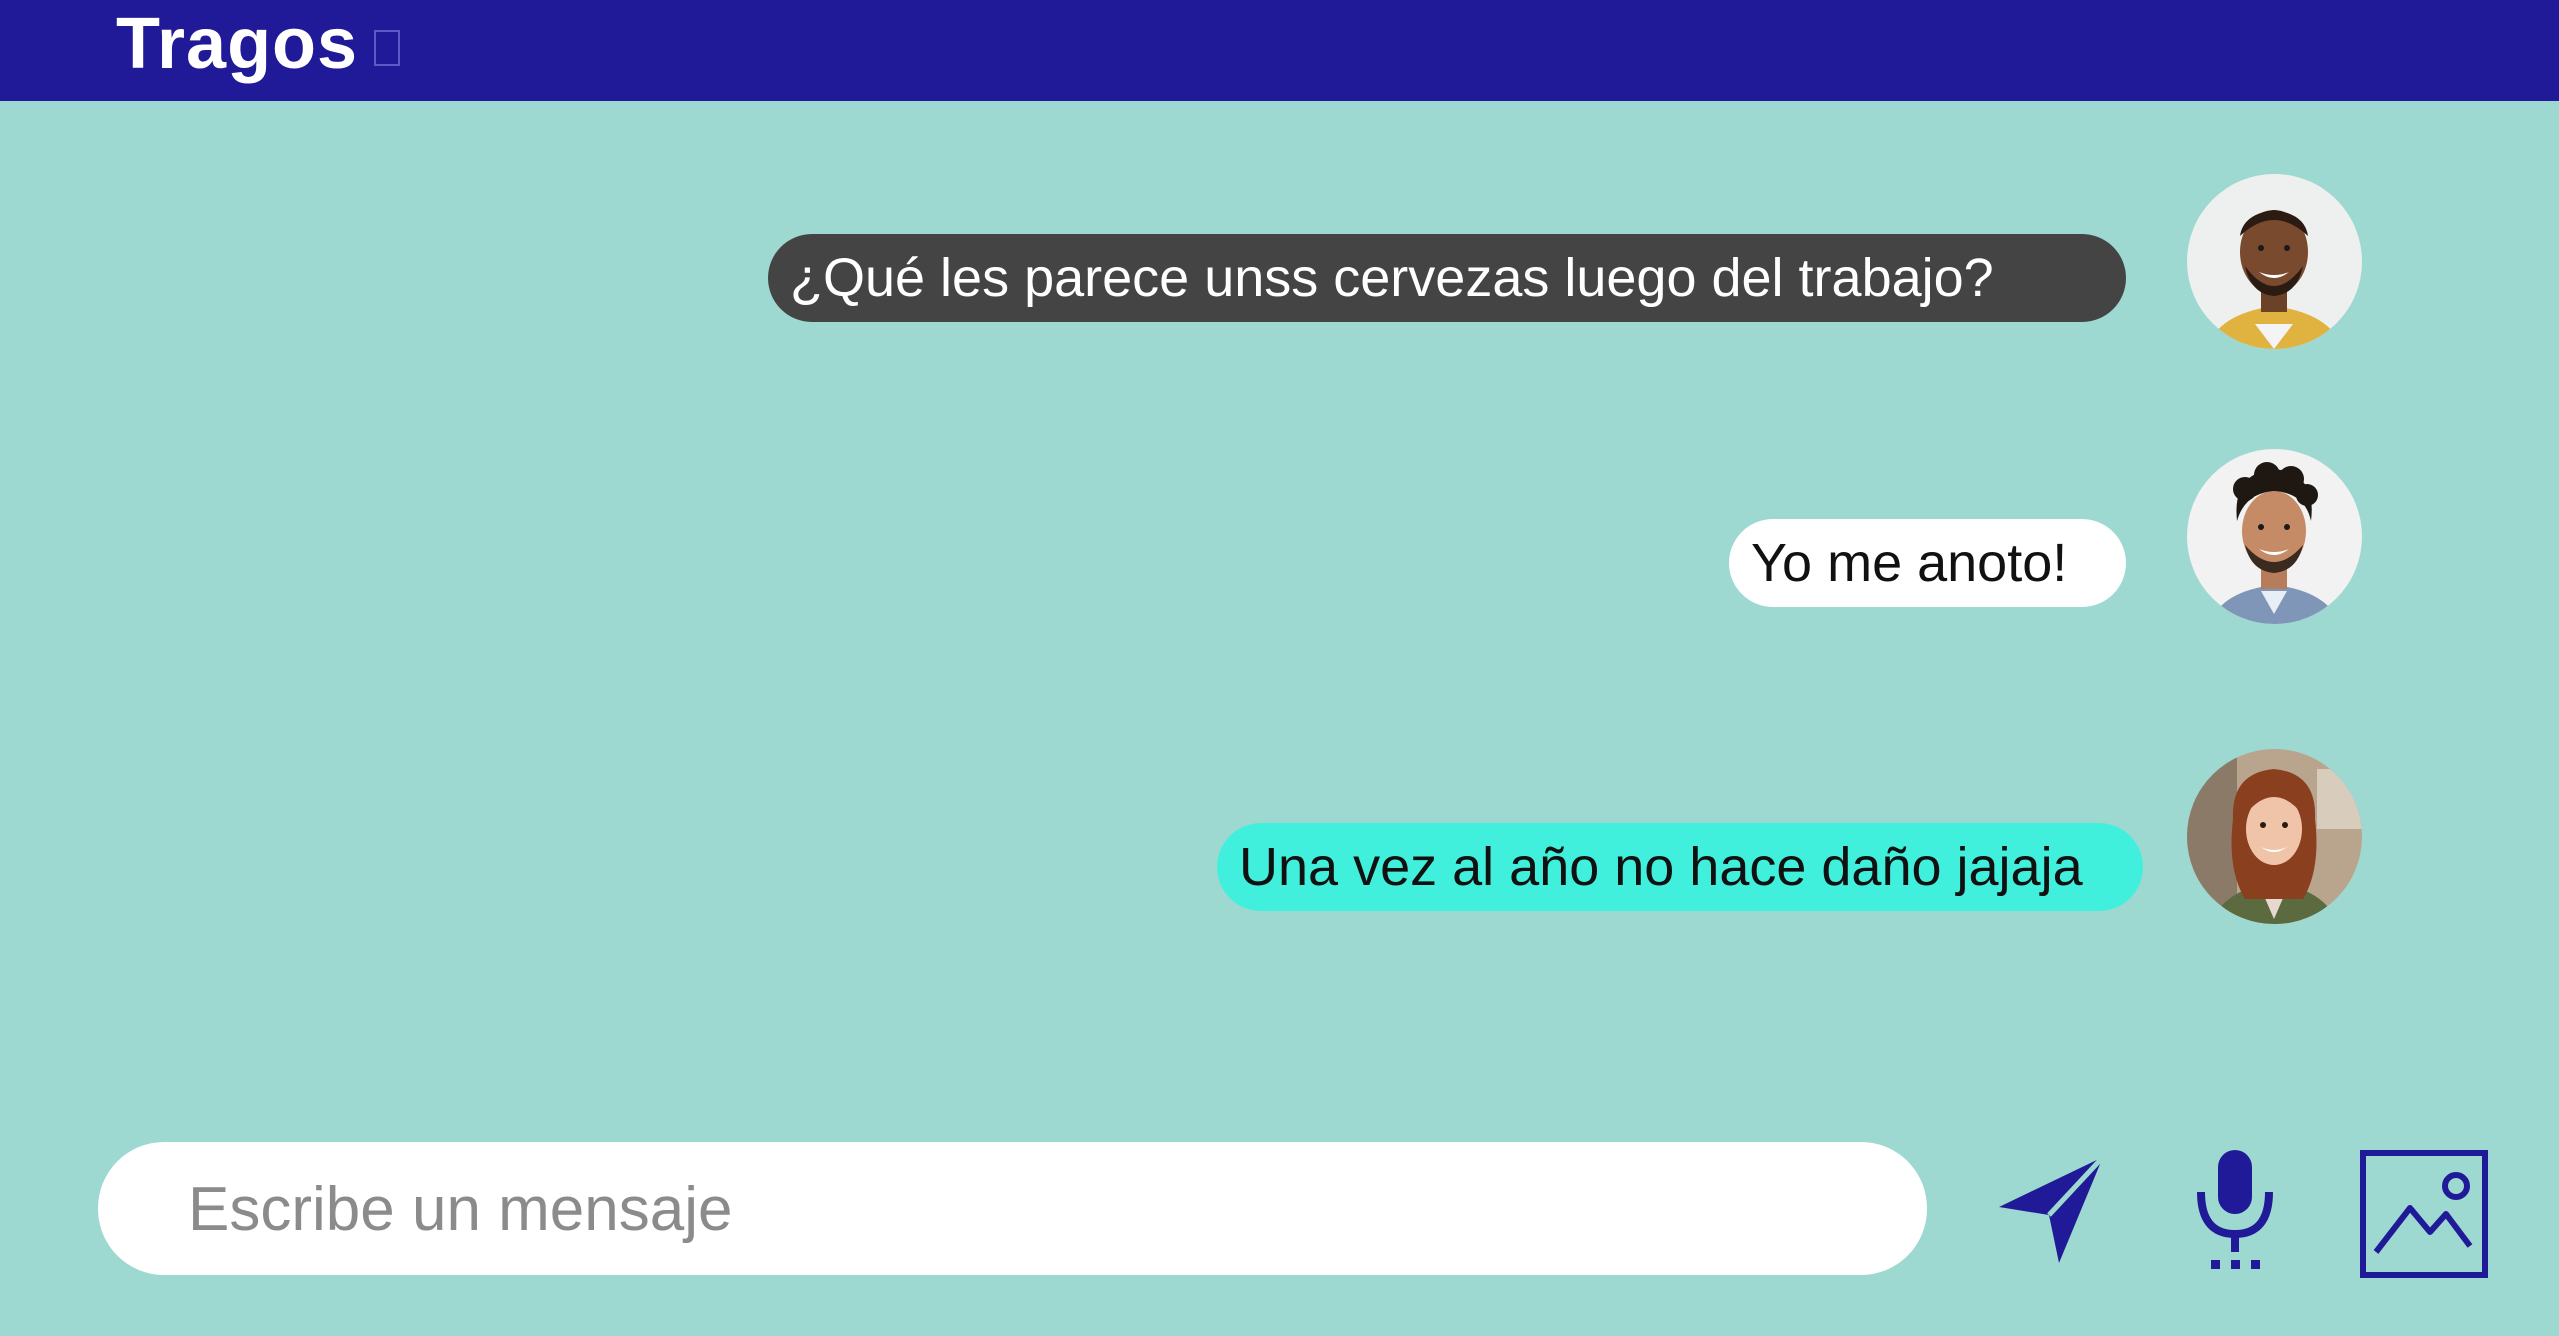 This screenshot has height=1336, width=2559. Describe the element at coordinates (2274, 536) in the screenshot. I see `avatar-man-curly` at that location.